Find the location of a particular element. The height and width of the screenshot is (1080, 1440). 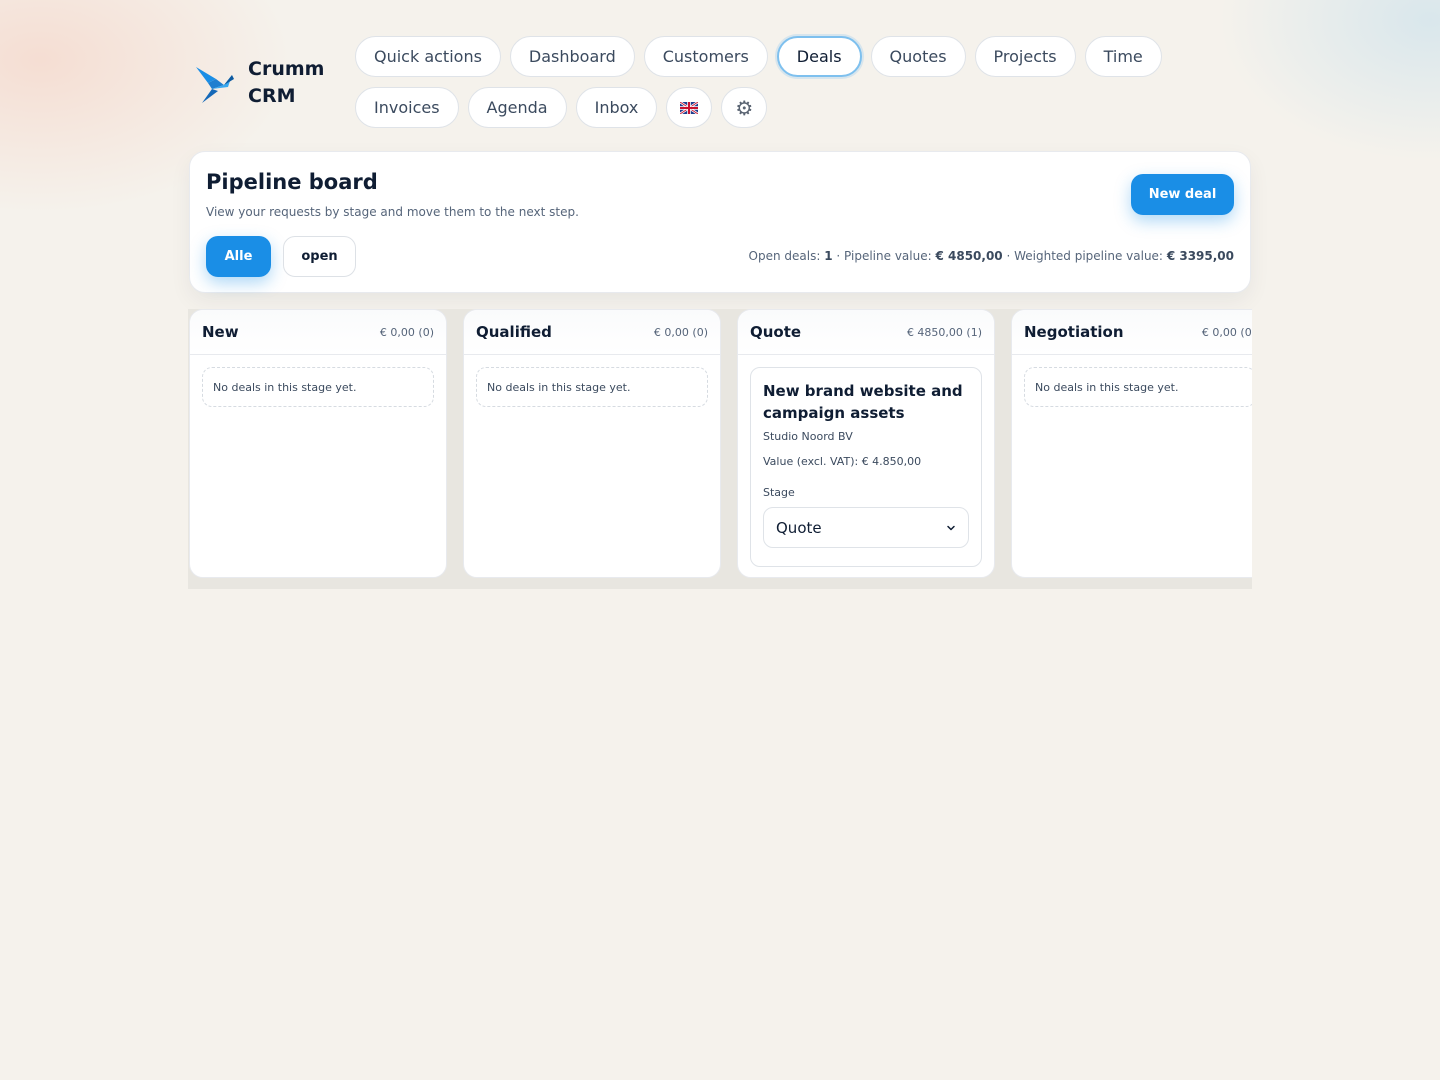

nav-projects: Projects is located at coordinates (1025, 56).